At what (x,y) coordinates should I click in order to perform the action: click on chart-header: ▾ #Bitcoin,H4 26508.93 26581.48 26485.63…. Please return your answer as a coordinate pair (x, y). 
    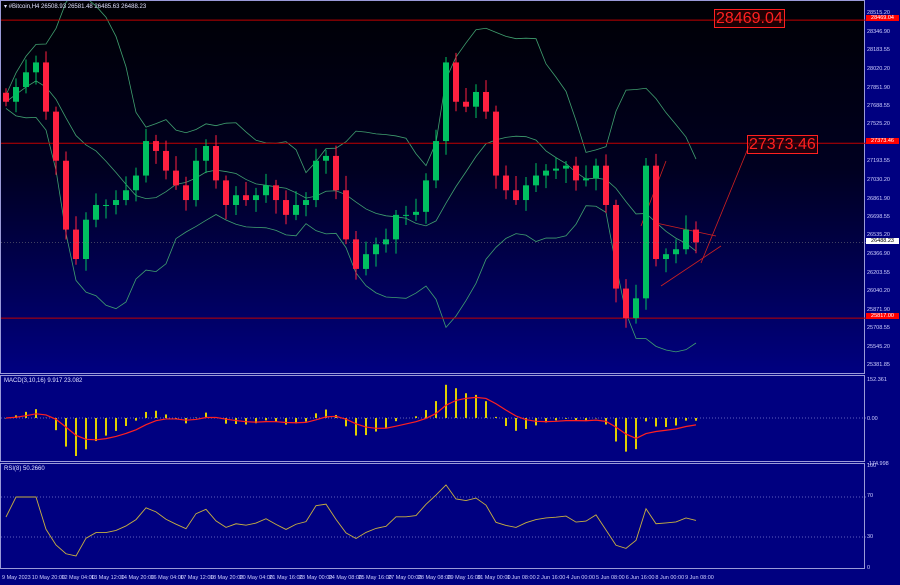
    Looking at the image, I should click on (75, 6).